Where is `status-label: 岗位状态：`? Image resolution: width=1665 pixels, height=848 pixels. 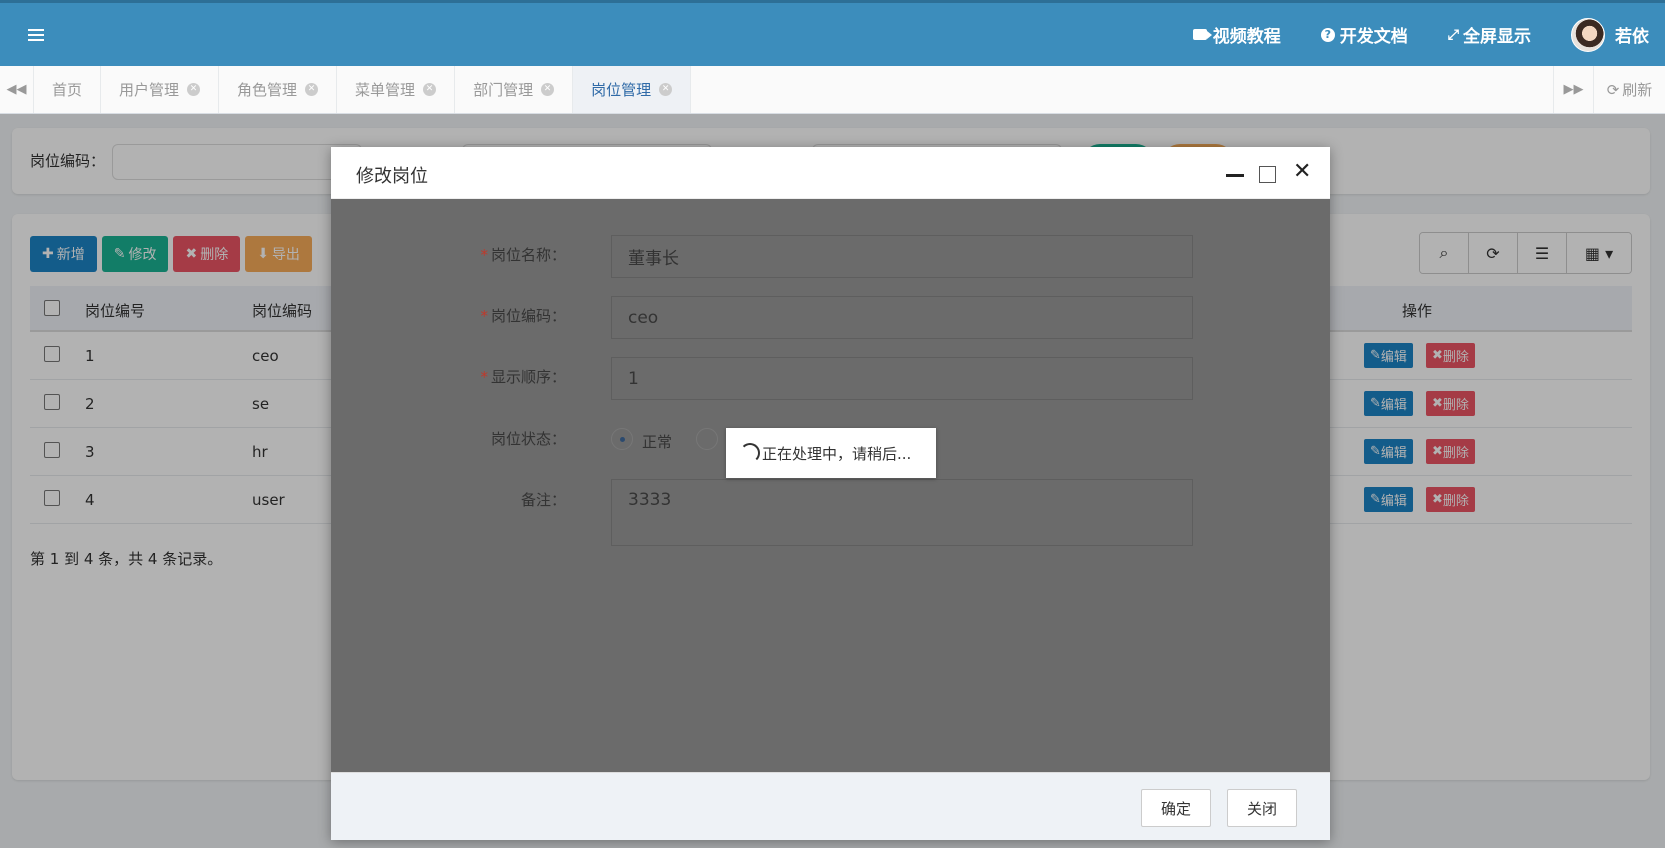 status-label: 岗位状态： is located at coordinates (528, 439).